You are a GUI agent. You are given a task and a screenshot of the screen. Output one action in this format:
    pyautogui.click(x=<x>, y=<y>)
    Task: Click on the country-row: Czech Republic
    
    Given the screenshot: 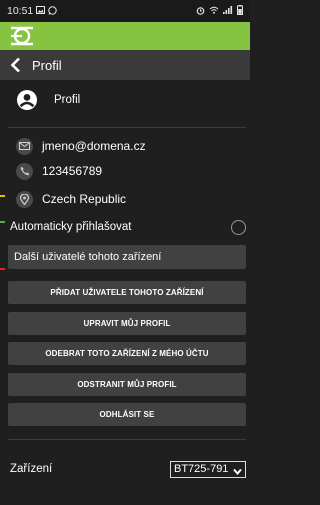 What is the action you would take?
    pyautogui.click(x=71, y=199)
    